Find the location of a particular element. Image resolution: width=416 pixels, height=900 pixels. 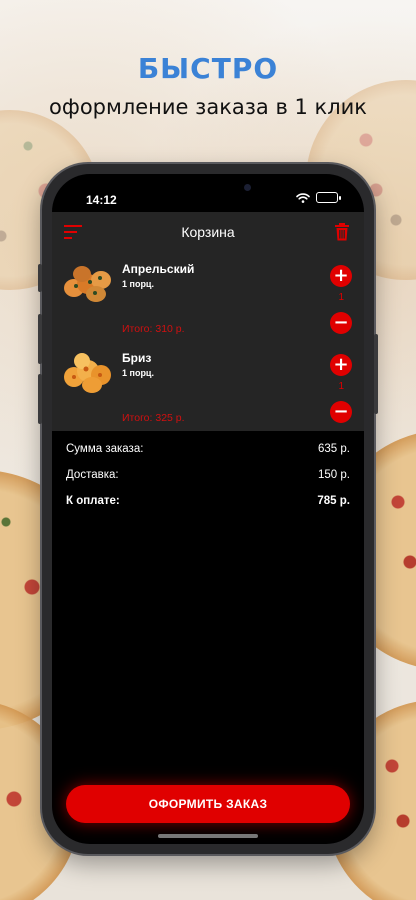

notch is located at coordinates (208, 189).